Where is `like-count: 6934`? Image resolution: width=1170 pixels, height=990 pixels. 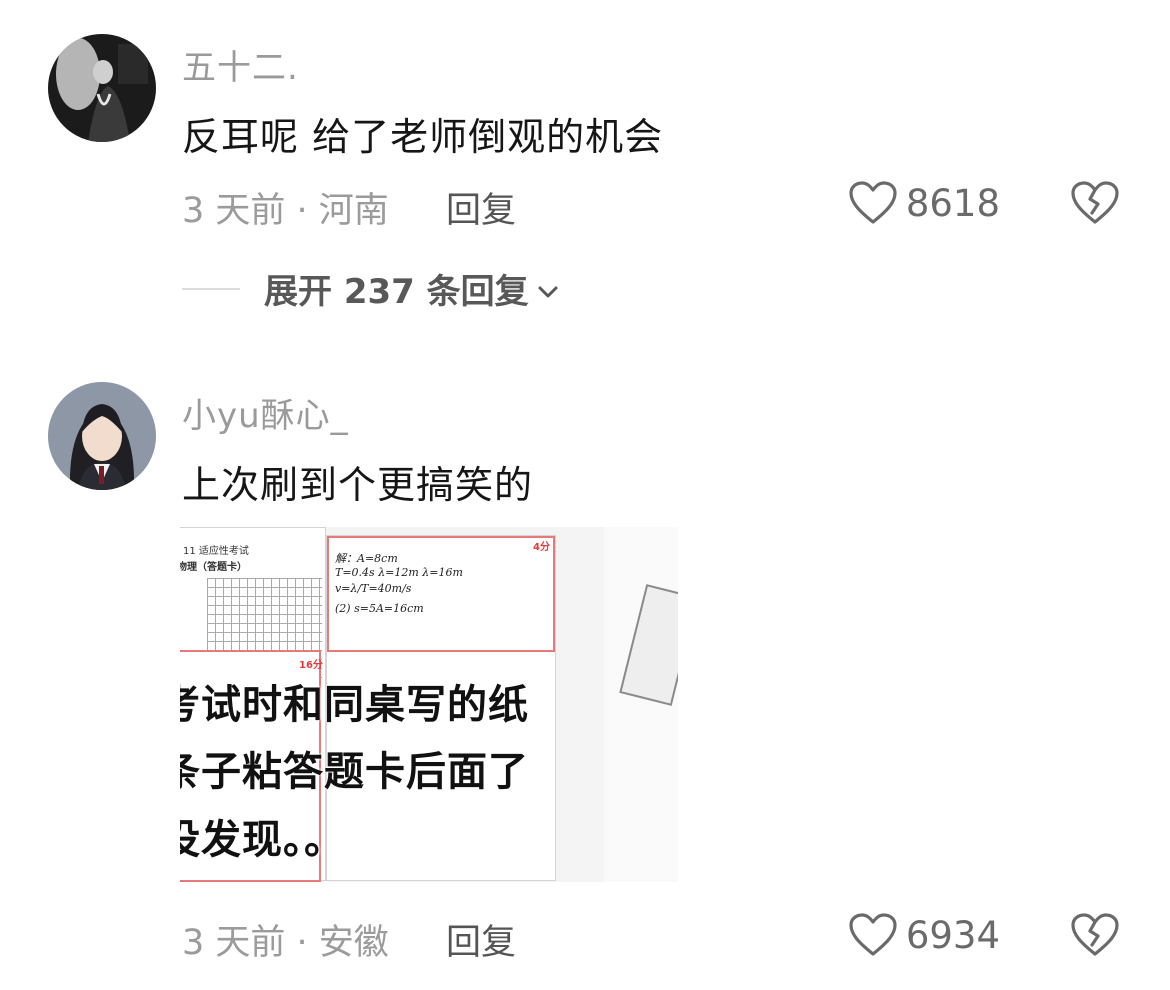 like-count: 6934 is located at coordinates (952, 935).